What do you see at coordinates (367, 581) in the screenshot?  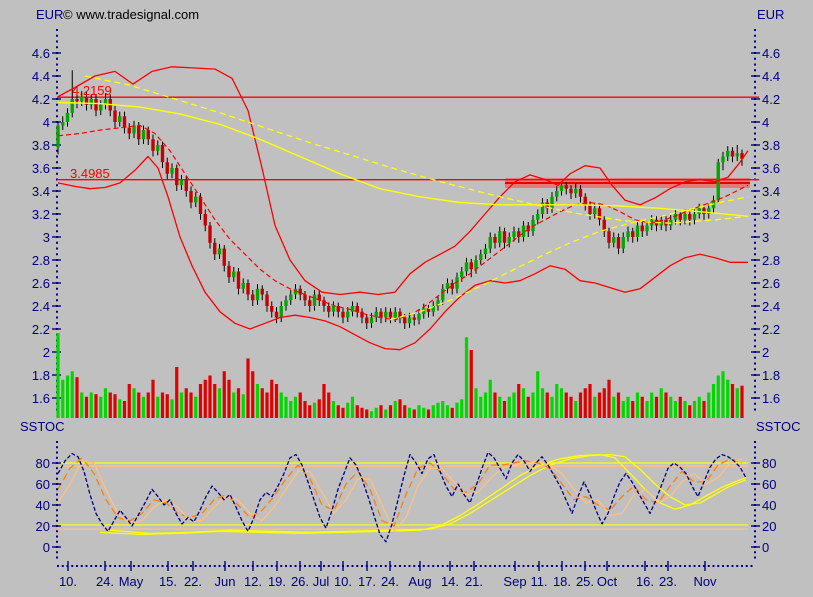 I see `date-tick-label: 17.` at bounding box center [367, 581].